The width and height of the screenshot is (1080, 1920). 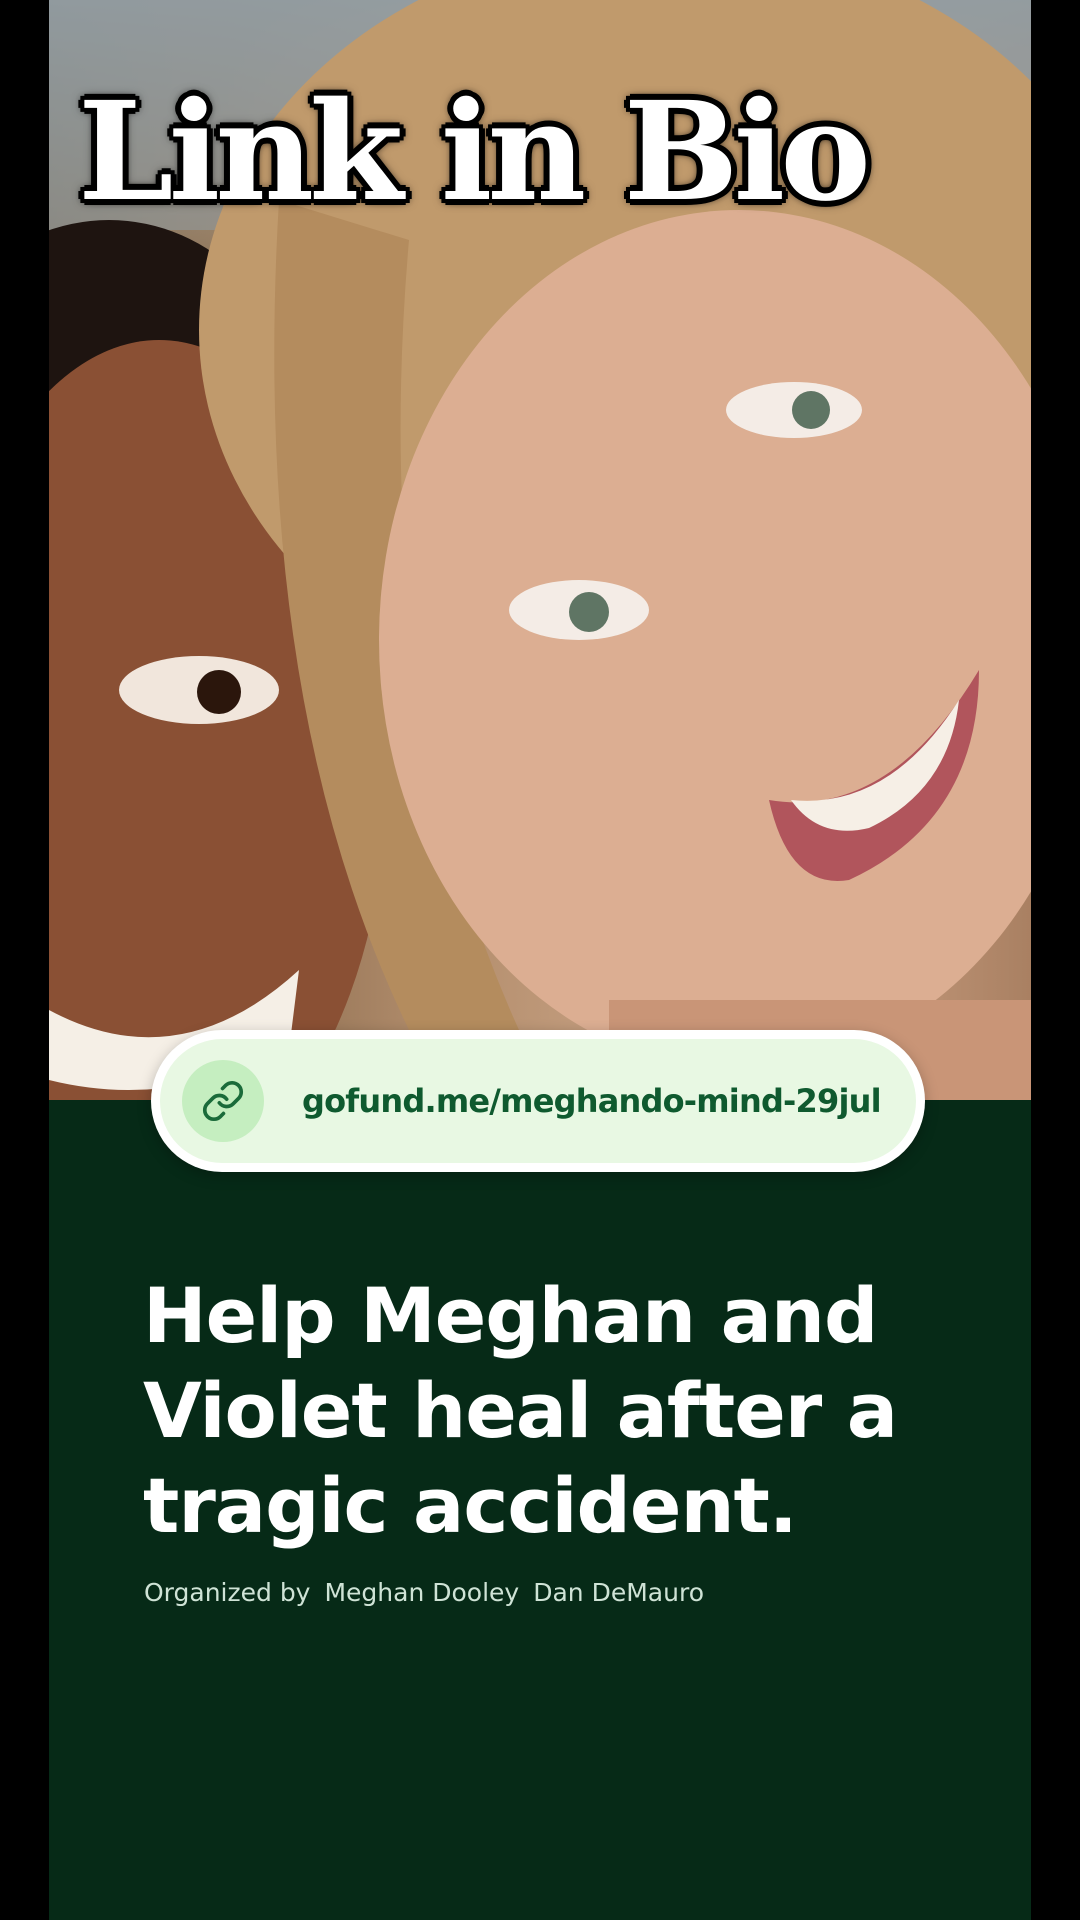 I want to click on fundraiser-url: gofund.me/meghando-mind-29jul, so click(x=592, y=1101).